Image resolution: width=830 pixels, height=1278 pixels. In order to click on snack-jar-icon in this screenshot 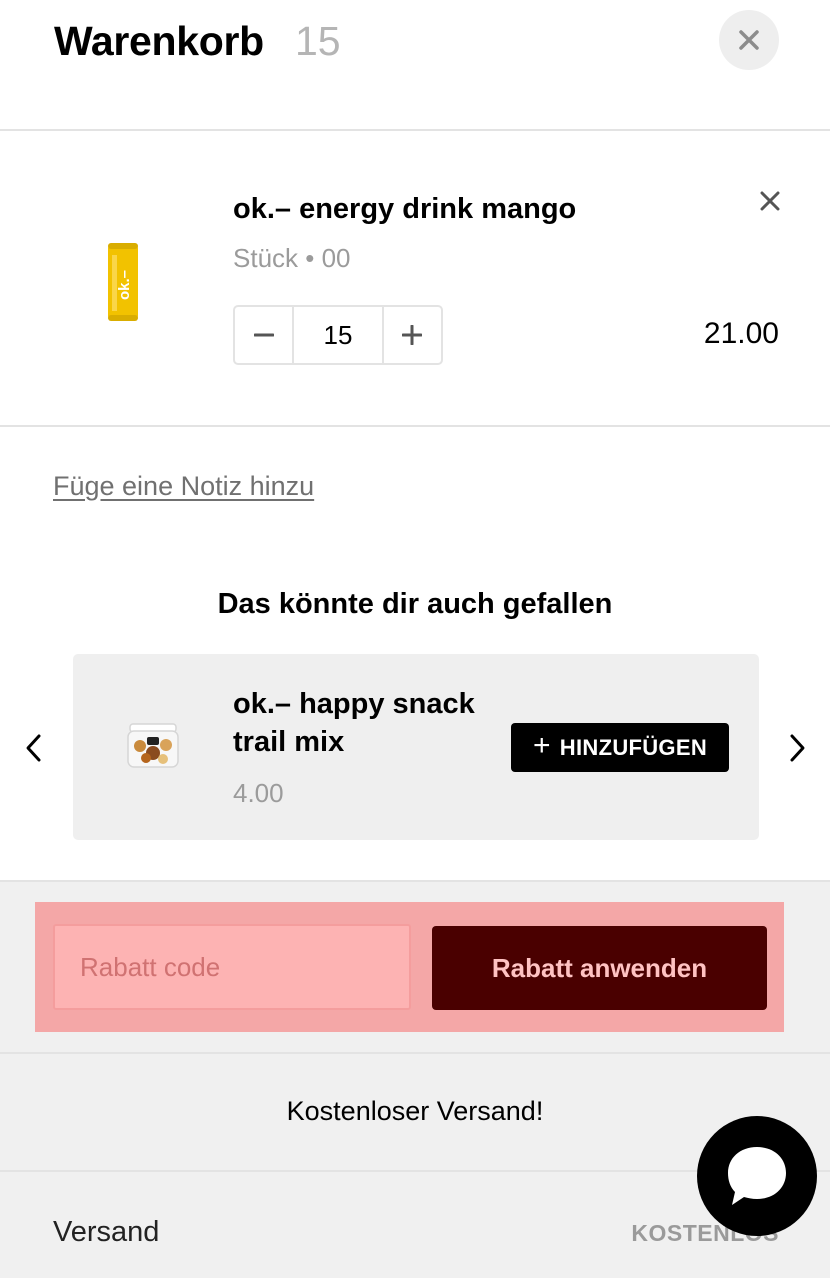, I will do `click(153, 745)`.